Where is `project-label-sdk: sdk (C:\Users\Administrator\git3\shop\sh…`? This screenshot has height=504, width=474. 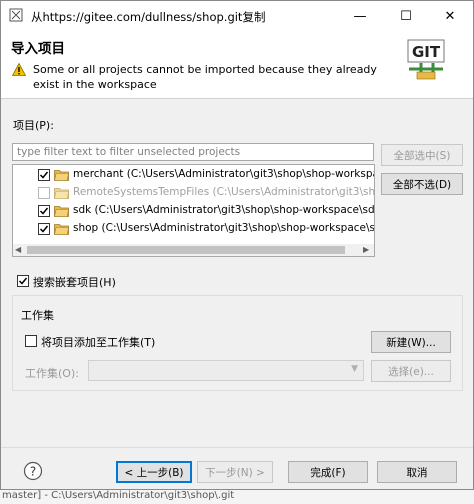
project-label-sdk: sdk (C:\Users\Administrator\git3\shop\sh… is located at coordinates (224, 210).